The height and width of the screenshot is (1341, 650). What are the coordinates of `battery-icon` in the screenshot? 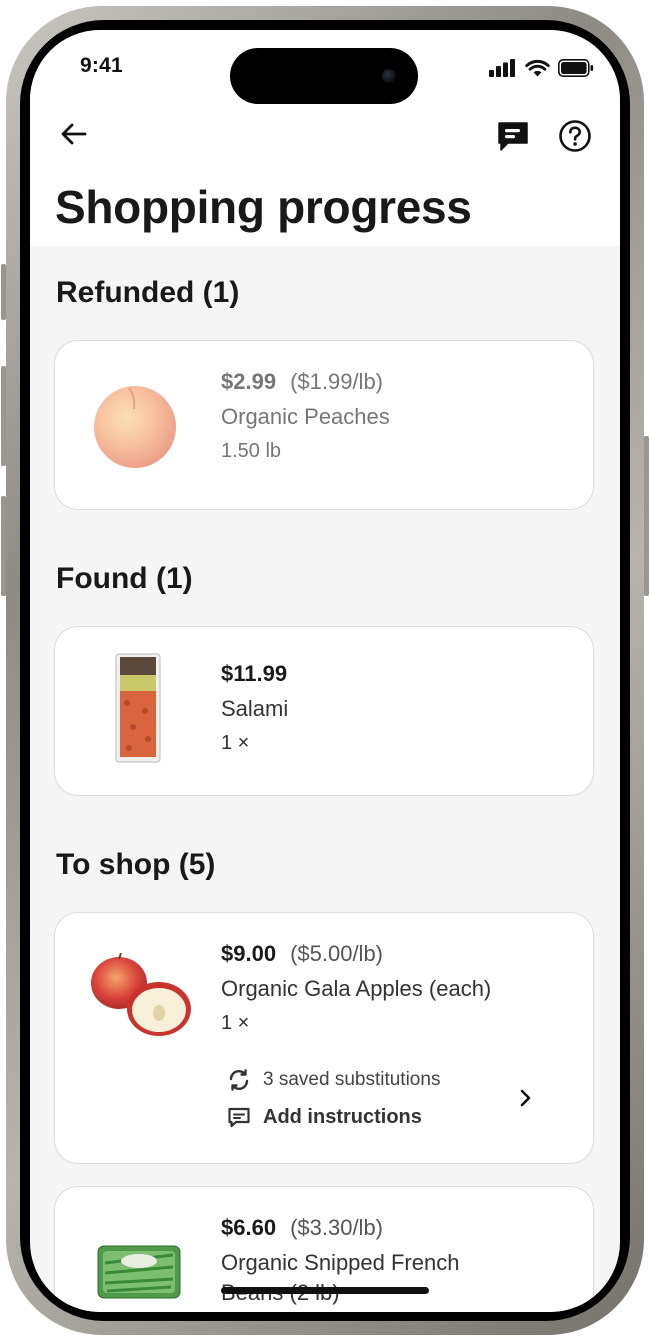 It's located at (576, 68).